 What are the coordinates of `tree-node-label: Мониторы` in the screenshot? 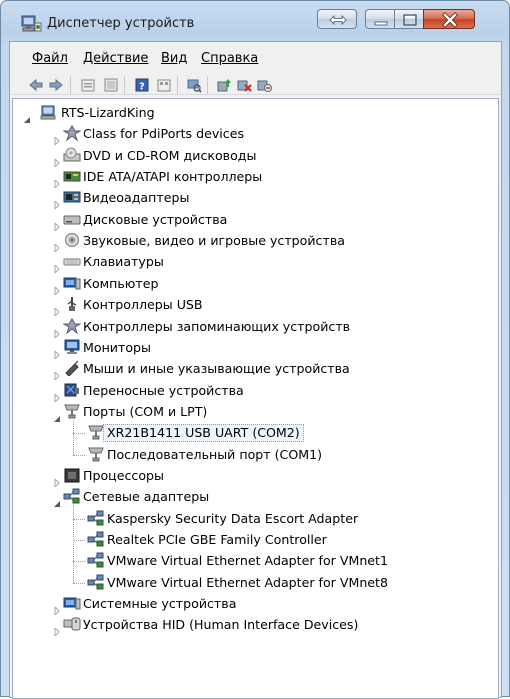 It's located at (117, 347).